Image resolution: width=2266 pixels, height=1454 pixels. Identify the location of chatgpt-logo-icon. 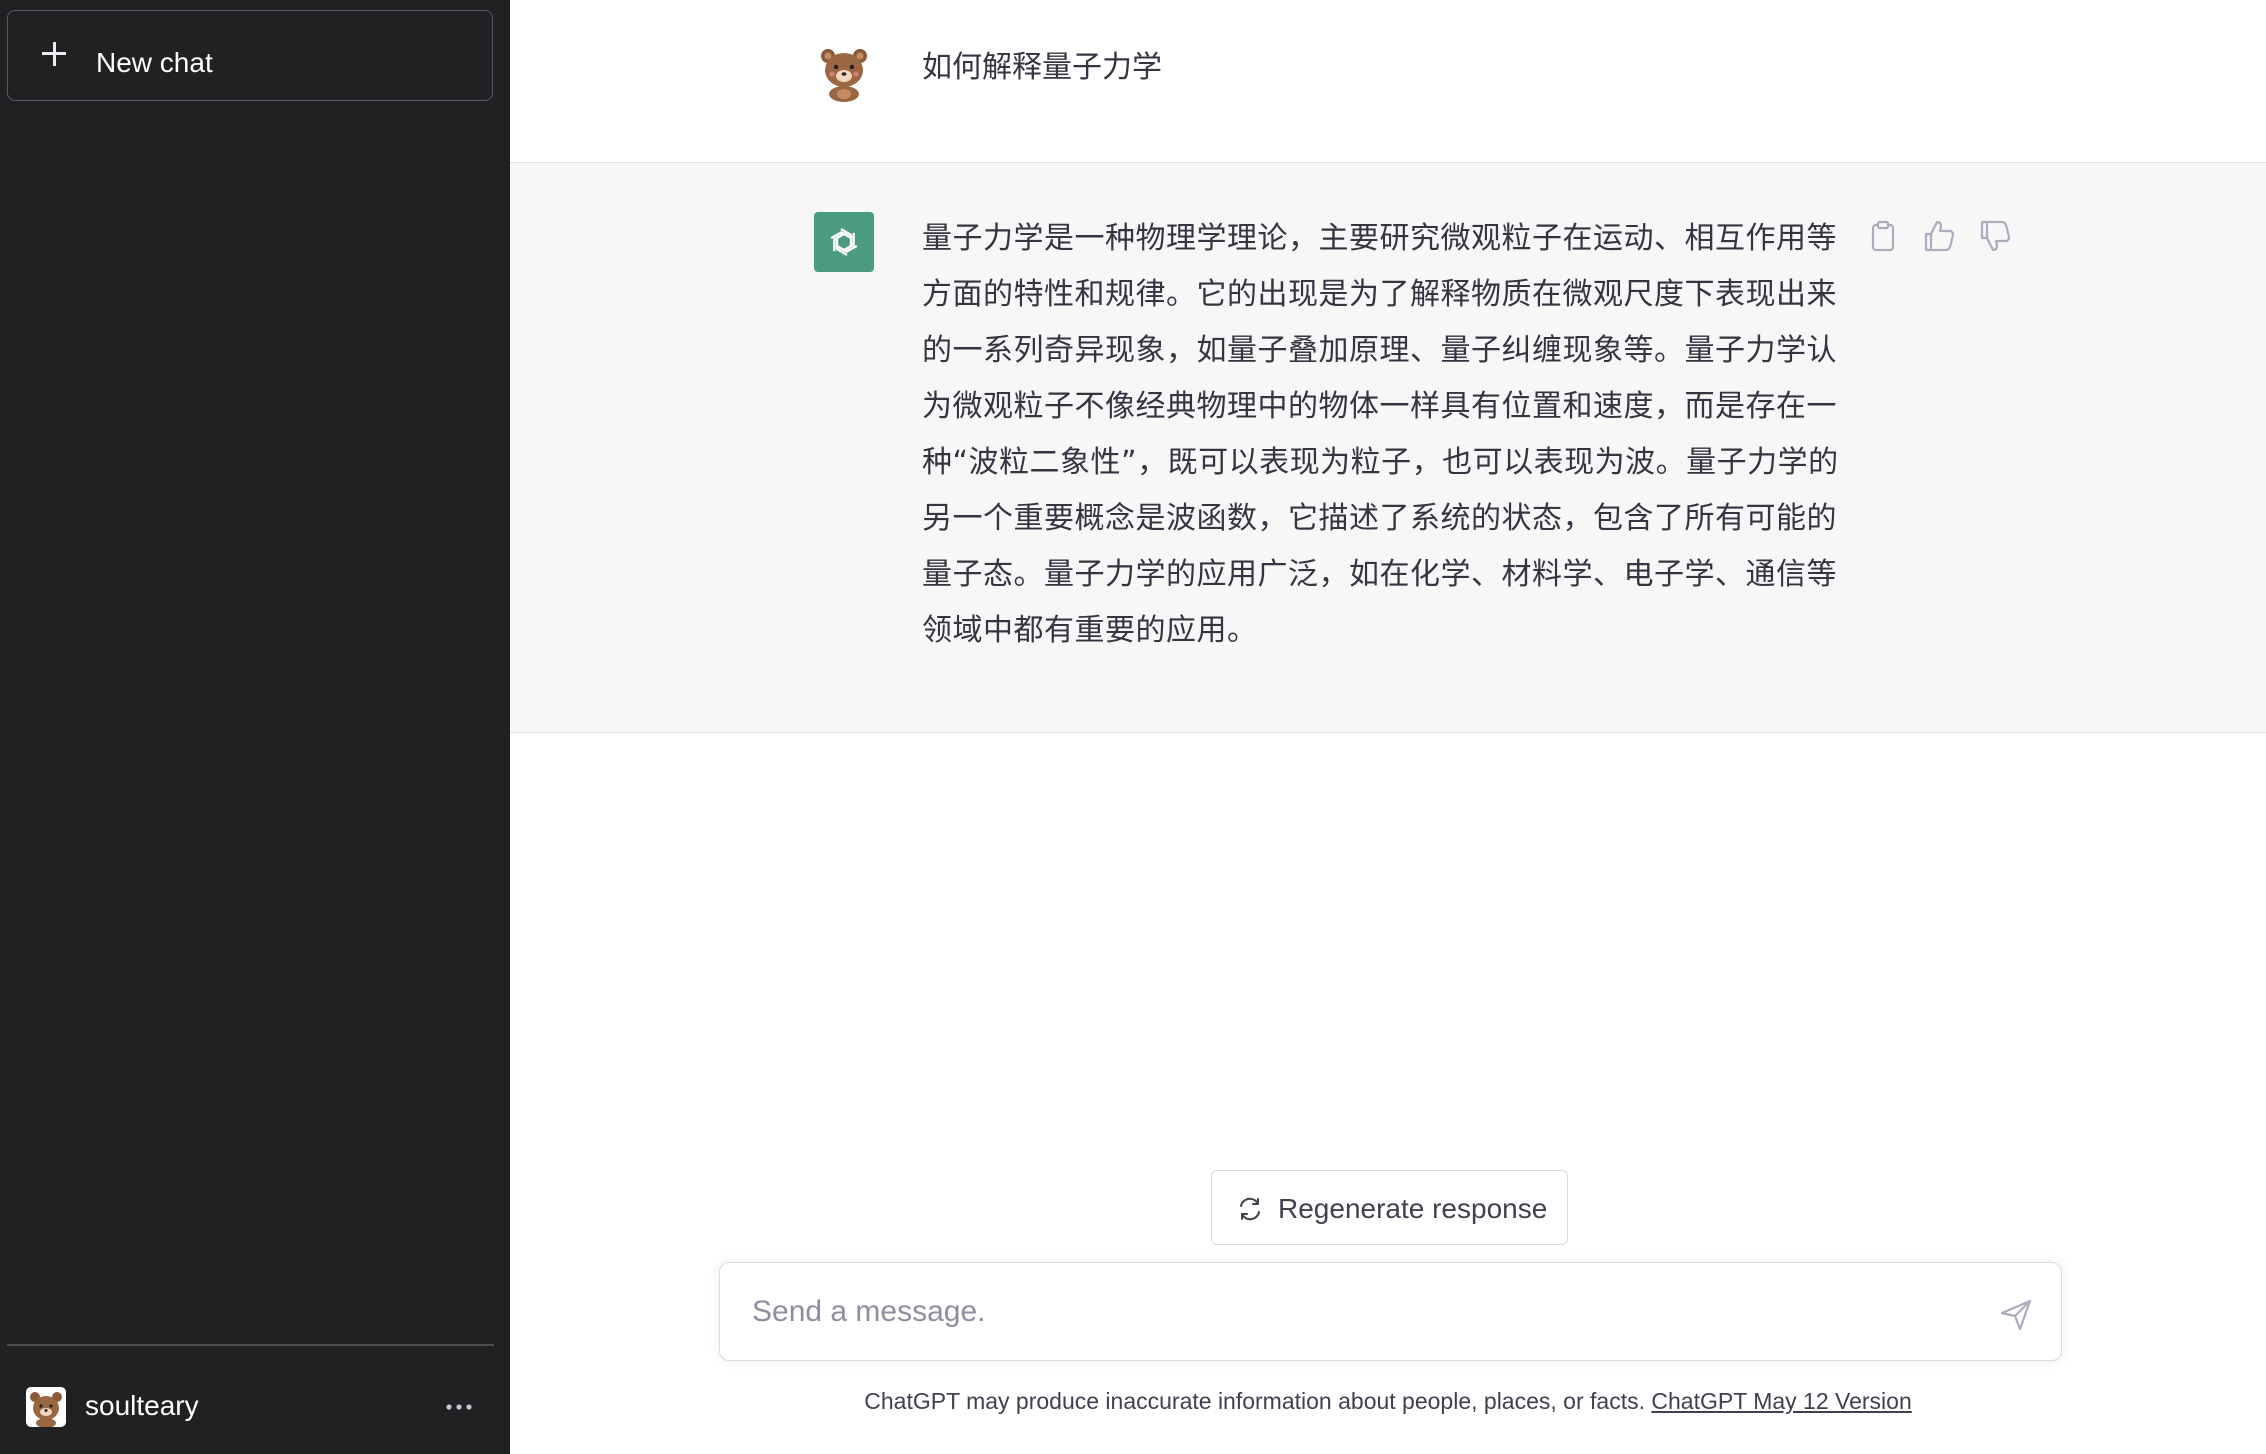
(844, 242).